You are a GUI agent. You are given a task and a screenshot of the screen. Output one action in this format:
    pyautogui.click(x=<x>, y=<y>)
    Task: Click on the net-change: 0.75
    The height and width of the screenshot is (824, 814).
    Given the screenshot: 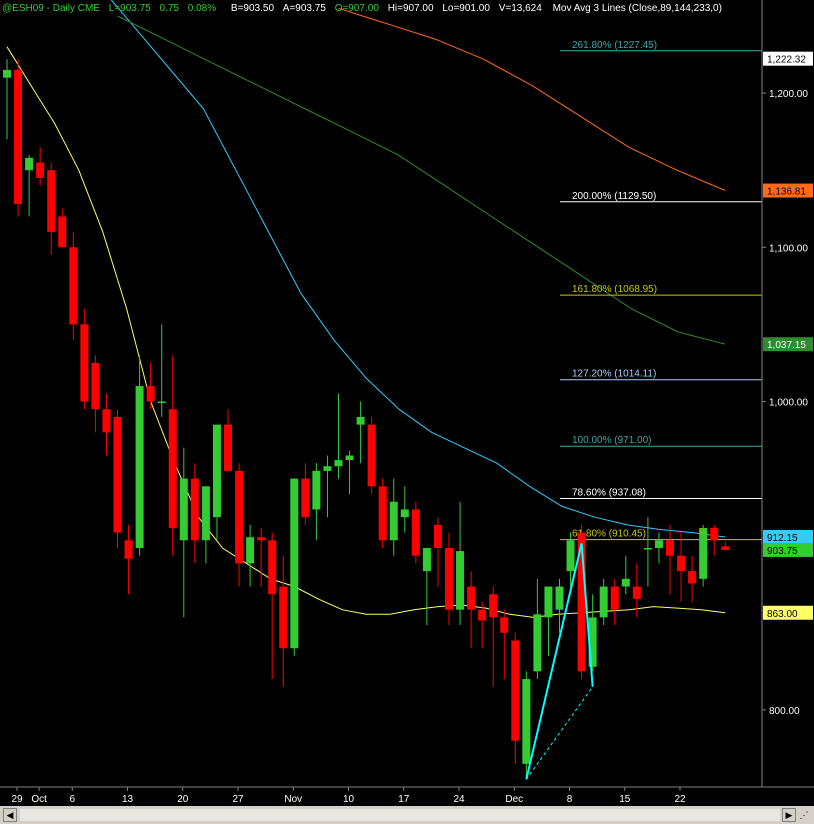 What is the action you would take?
    pyautogui.click(x=169, y=8)
    